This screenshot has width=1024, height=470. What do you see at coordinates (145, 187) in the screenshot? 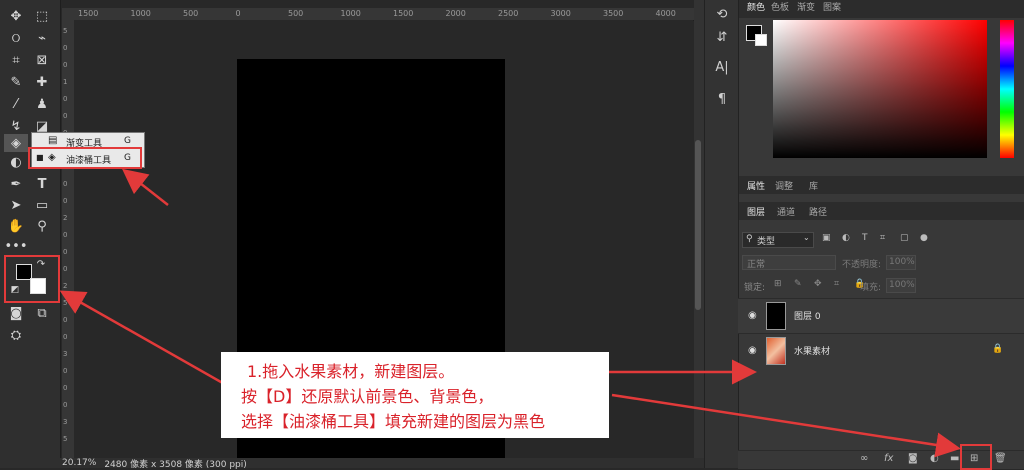
I see `arrow-to-flyout` at bounding box center [145, 187].